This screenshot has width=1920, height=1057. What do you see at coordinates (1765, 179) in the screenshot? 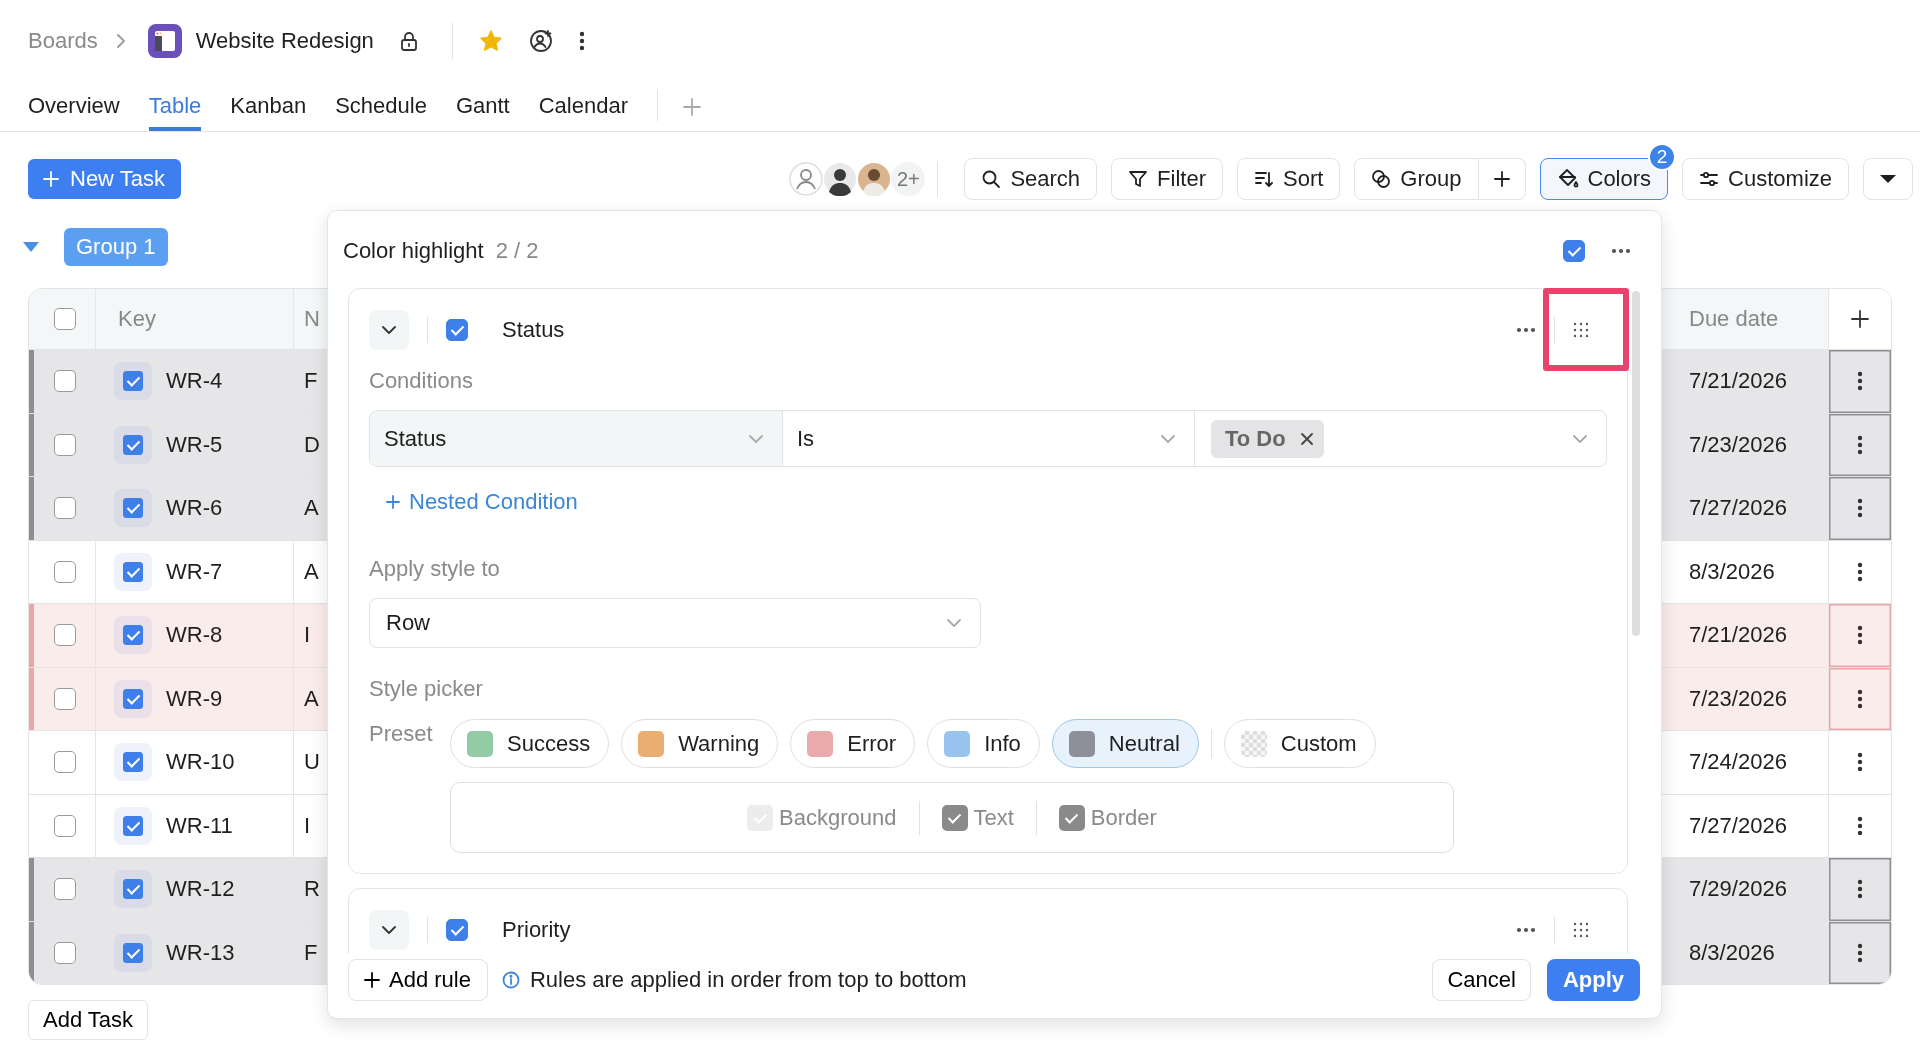
I see `customize-button: Customize` at bounding box center [1765, 179].